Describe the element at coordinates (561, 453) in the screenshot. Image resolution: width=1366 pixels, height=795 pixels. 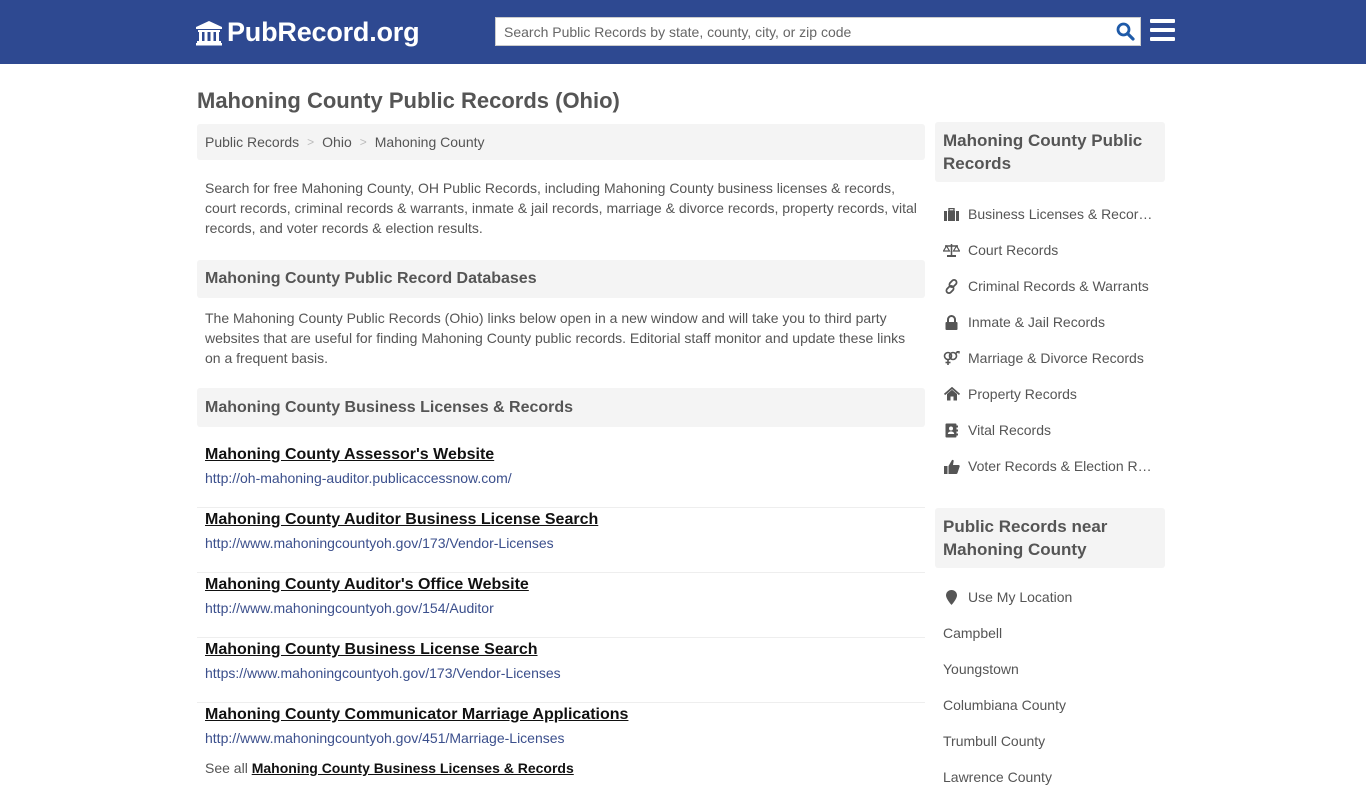
I see `record-link-title: Mahoning County Assessor's Website` at that location.